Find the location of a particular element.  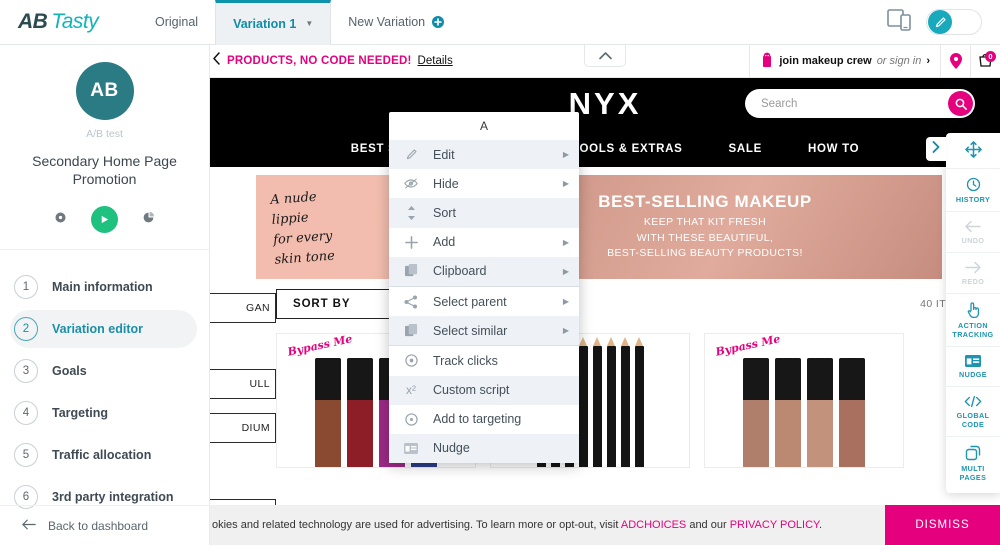

join-makeup-crew-link: join makeup crew or sign in › is located at coordinates (845, 61).